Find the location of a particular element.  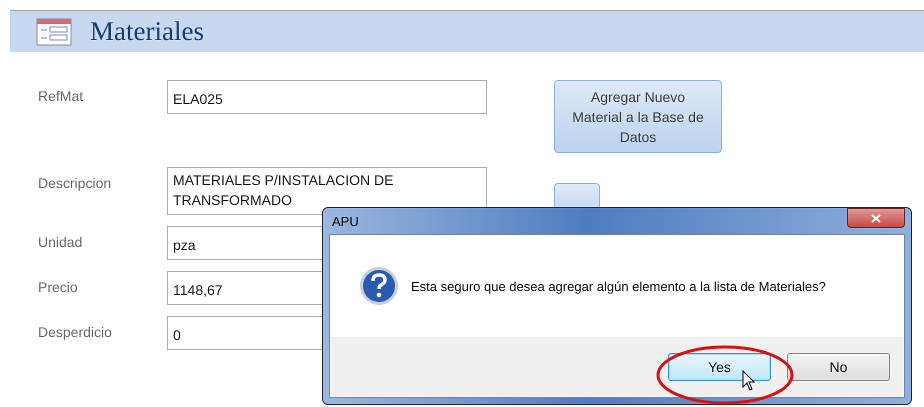

close-icon is located at coordinates (876, 218).